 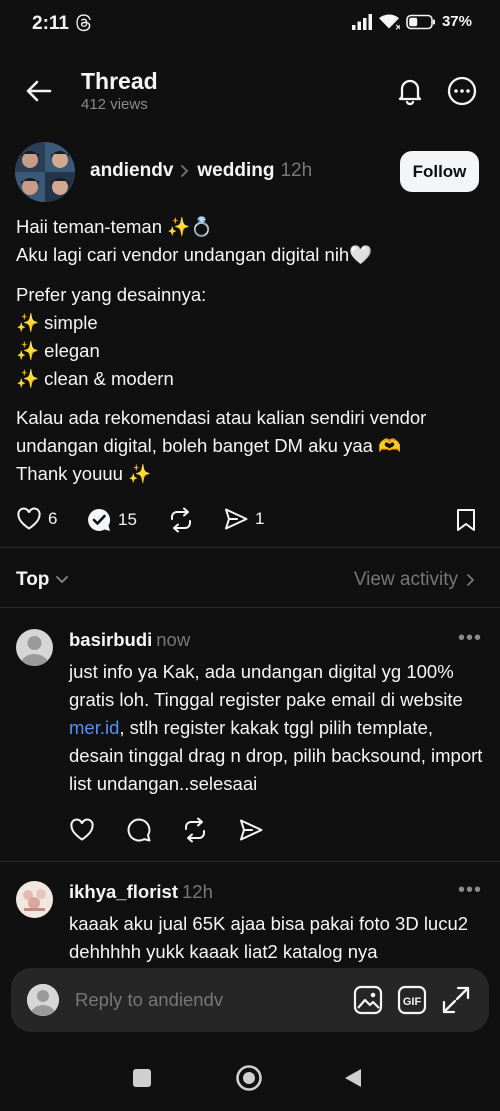 I want to click on view-activity-link: View activity, so click(x=415, y=580).